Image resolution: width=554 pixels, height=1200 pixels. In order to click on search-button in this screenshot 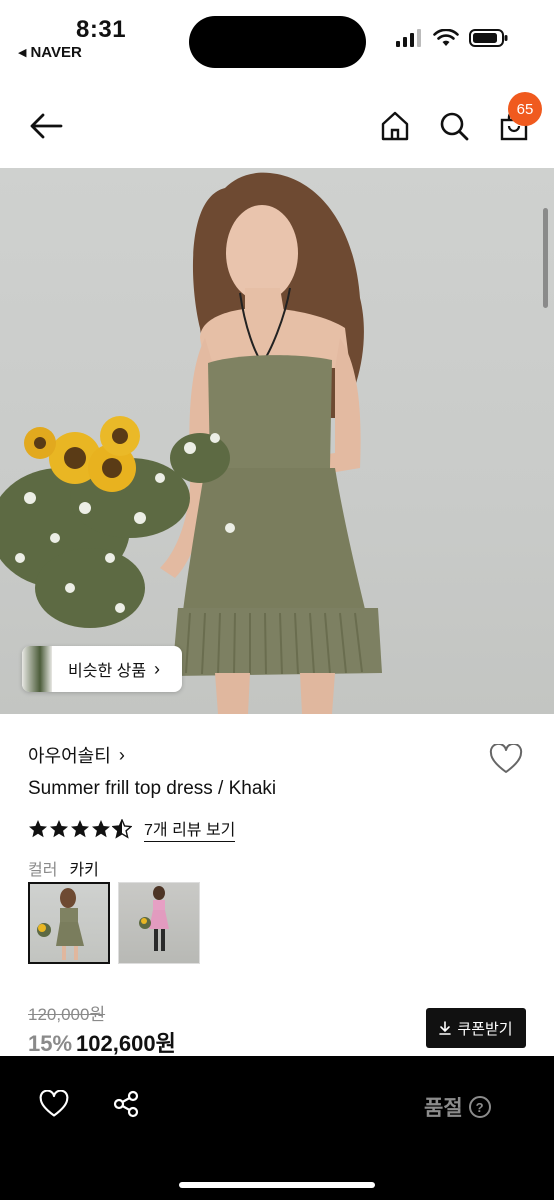, I will do `click(454, 126)`.